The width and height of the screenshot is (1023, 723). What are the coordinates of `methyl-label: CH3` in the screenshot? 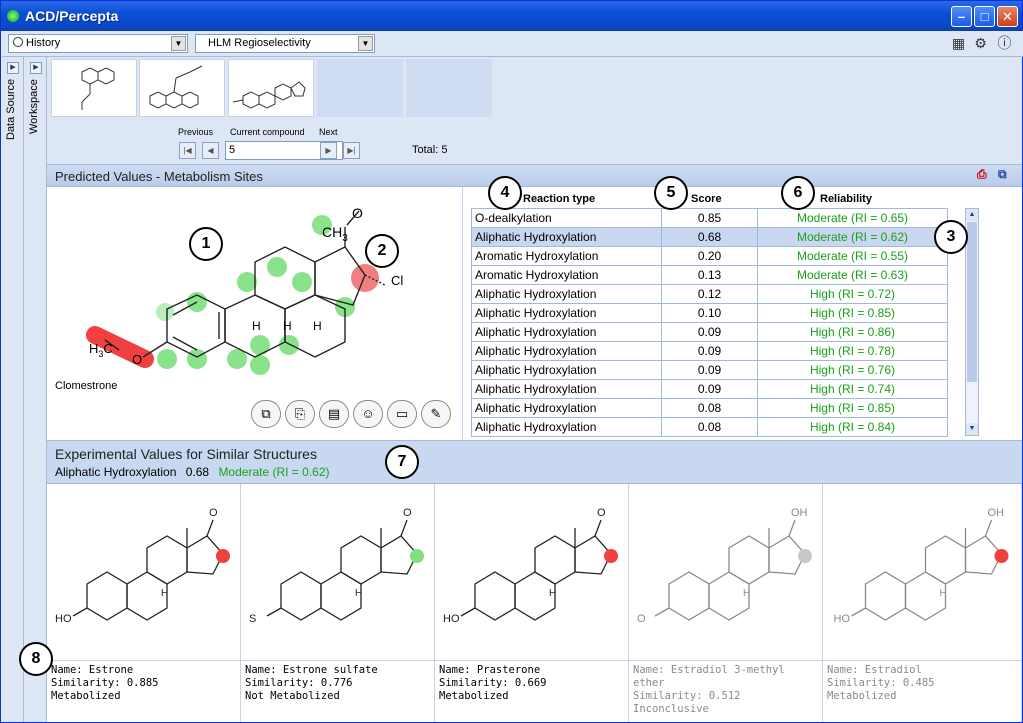 It's located at (335, 234).